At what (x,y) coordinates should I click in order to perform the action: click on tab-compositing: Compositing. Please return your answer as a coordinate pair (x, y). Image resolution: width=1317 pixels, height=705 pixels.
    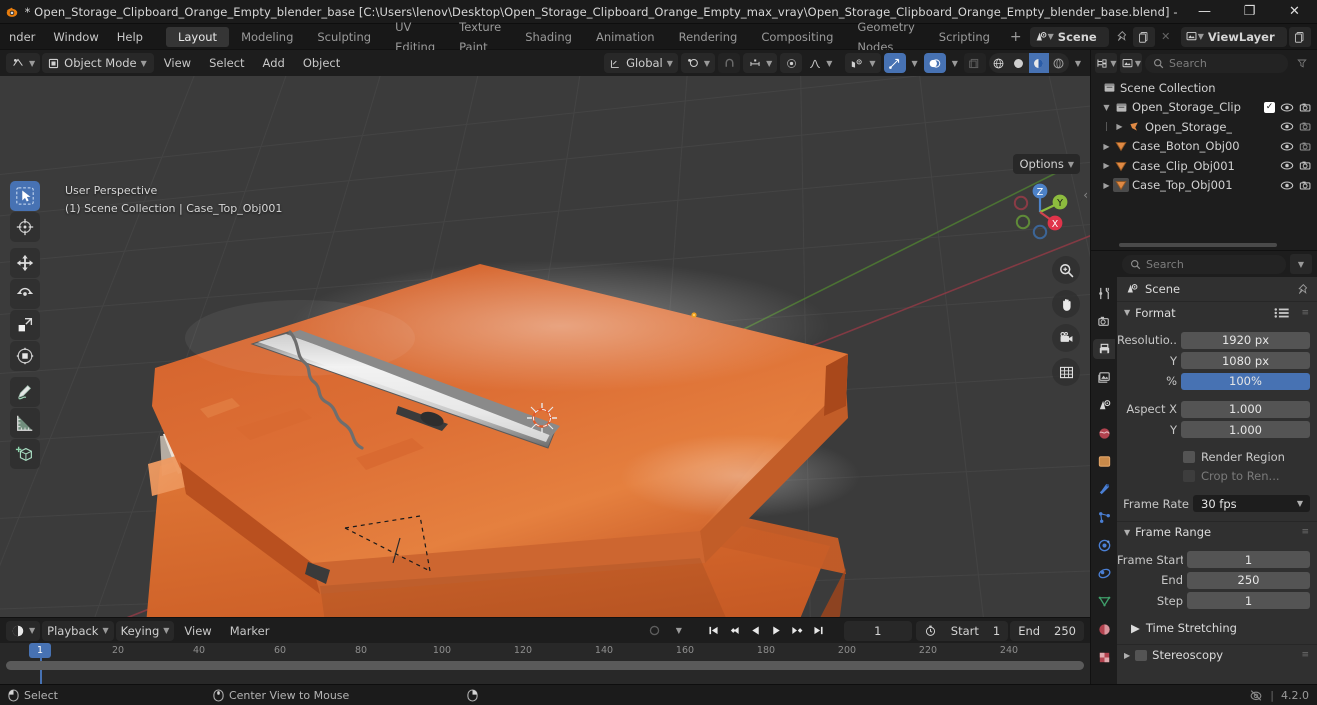
    Looking at the image, I should click on (797, 37).